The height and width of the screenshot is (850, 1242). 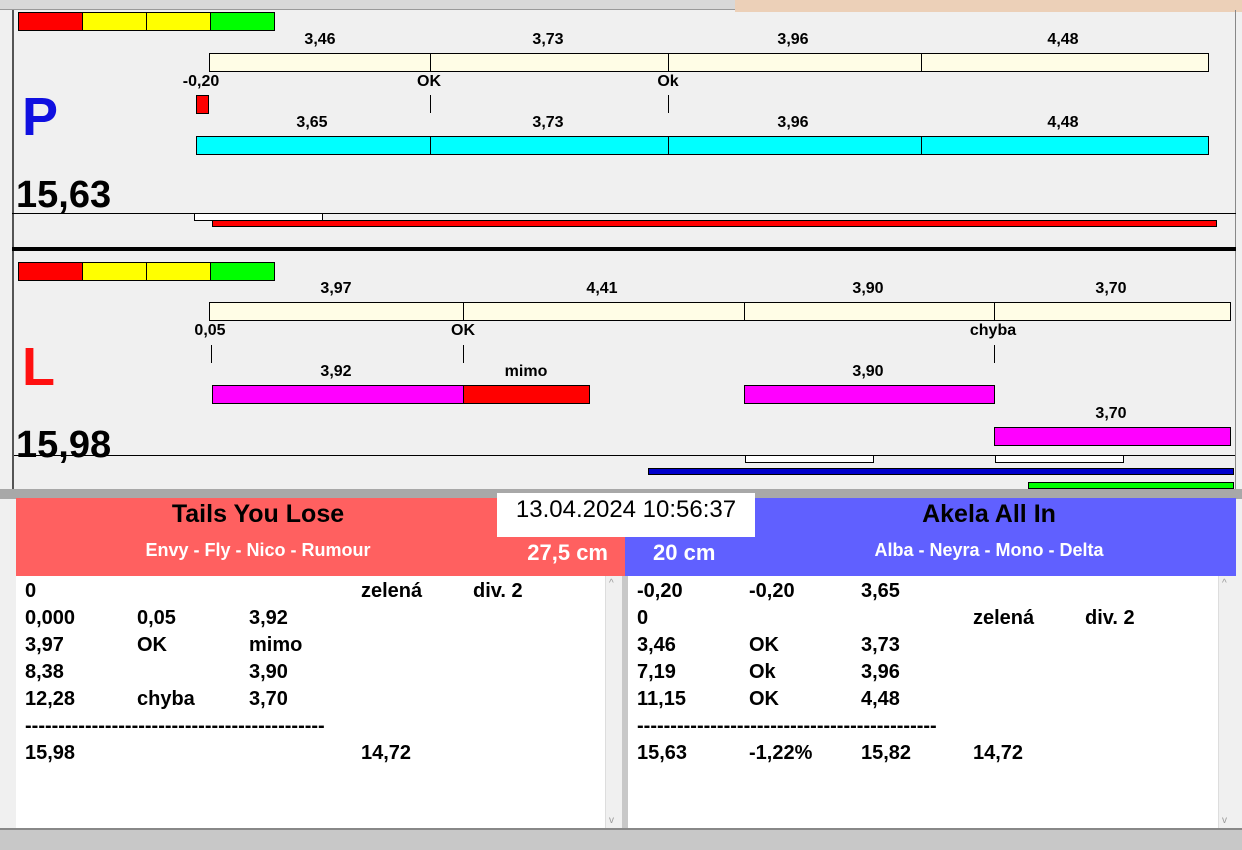 What do you see at coordinates (166, 699) in the screenshot?
I see `list-cell: chyba` at bounding box center [166, 699].